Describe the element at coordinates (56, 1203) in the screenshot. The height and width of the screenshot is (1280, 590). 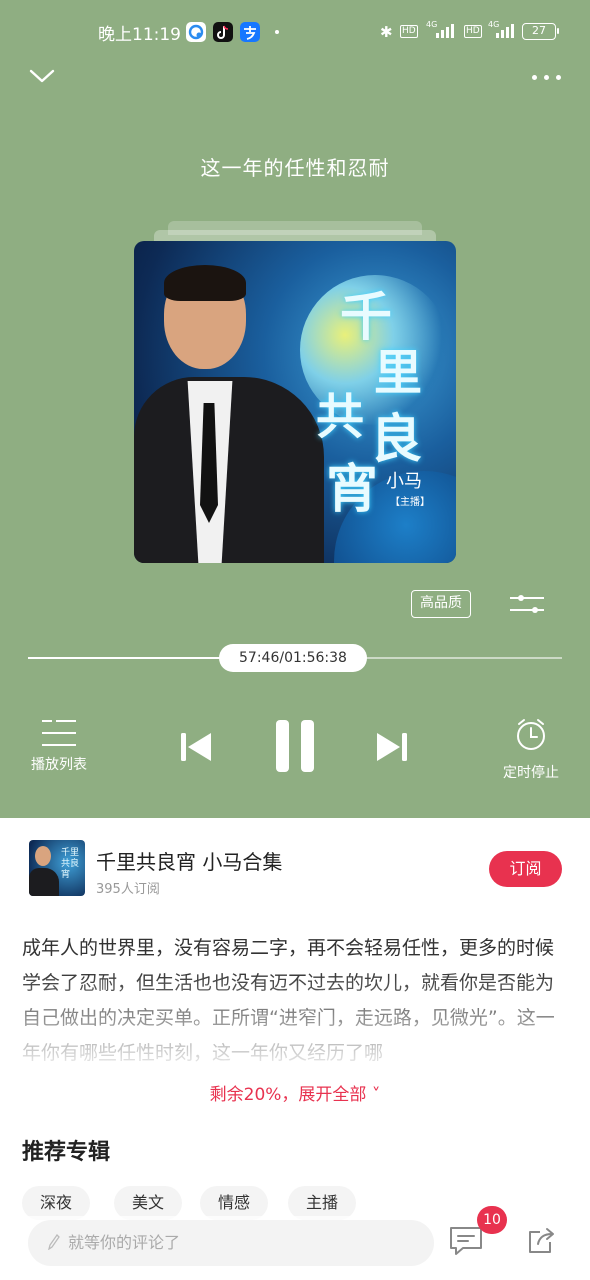
I see `tag-chip: 深夜` at that location.